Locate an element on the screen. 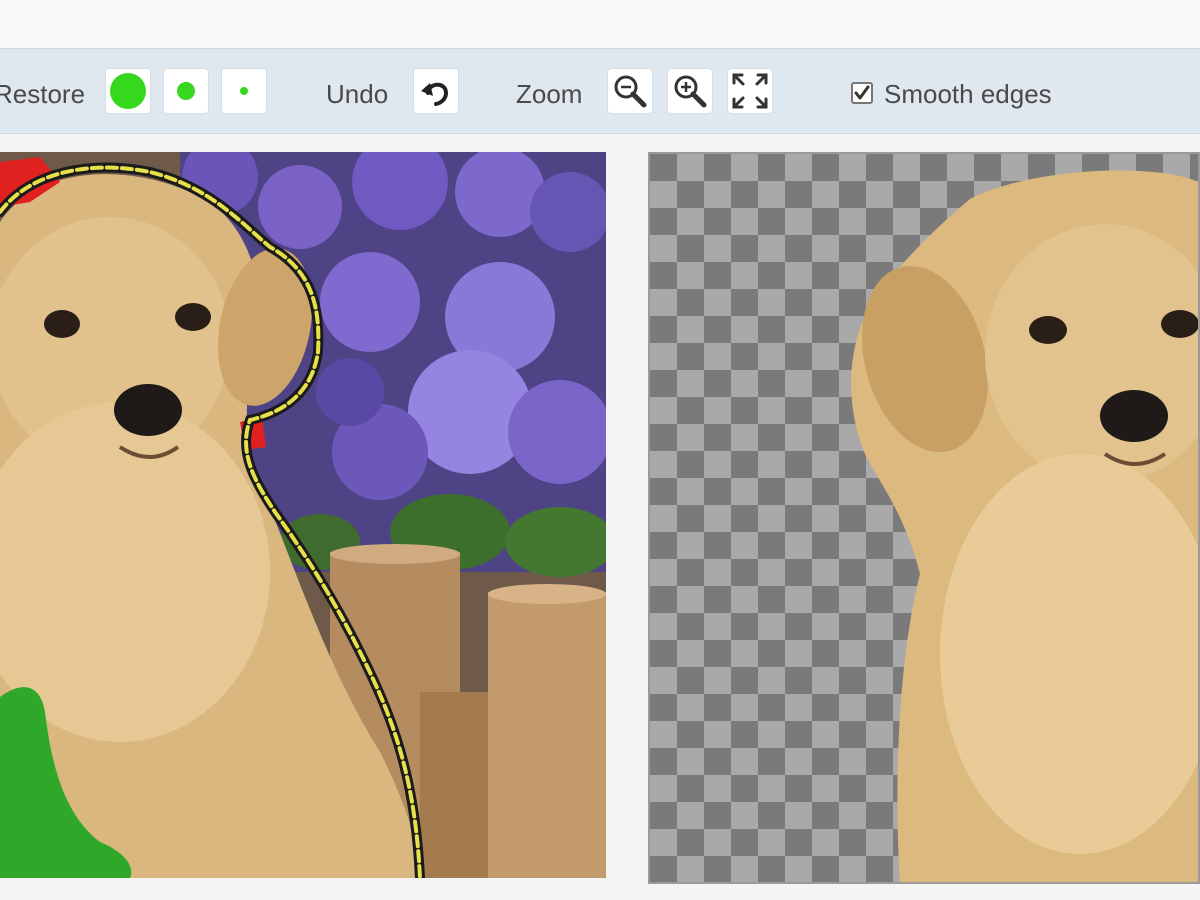 Image resolution: width=1200 pixels, height=900 pixels. restore-label: Restore is located at coordinates (43, 94).